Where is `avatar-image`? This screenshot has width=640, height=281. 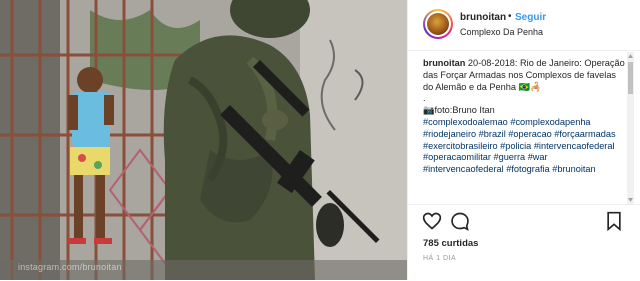
avatar-image is located at coordinates (438, 24).